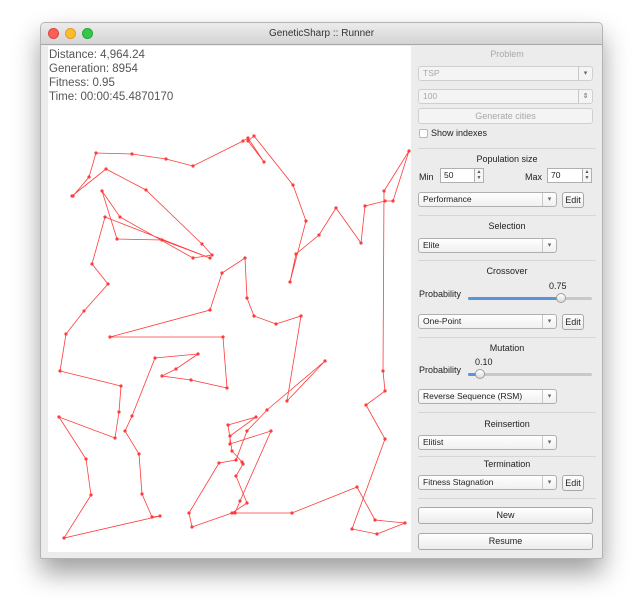 The image size is (640, 615). I want to click on mutation-select: Reverse Sequence (RSM) ▾, so click(487, 396).